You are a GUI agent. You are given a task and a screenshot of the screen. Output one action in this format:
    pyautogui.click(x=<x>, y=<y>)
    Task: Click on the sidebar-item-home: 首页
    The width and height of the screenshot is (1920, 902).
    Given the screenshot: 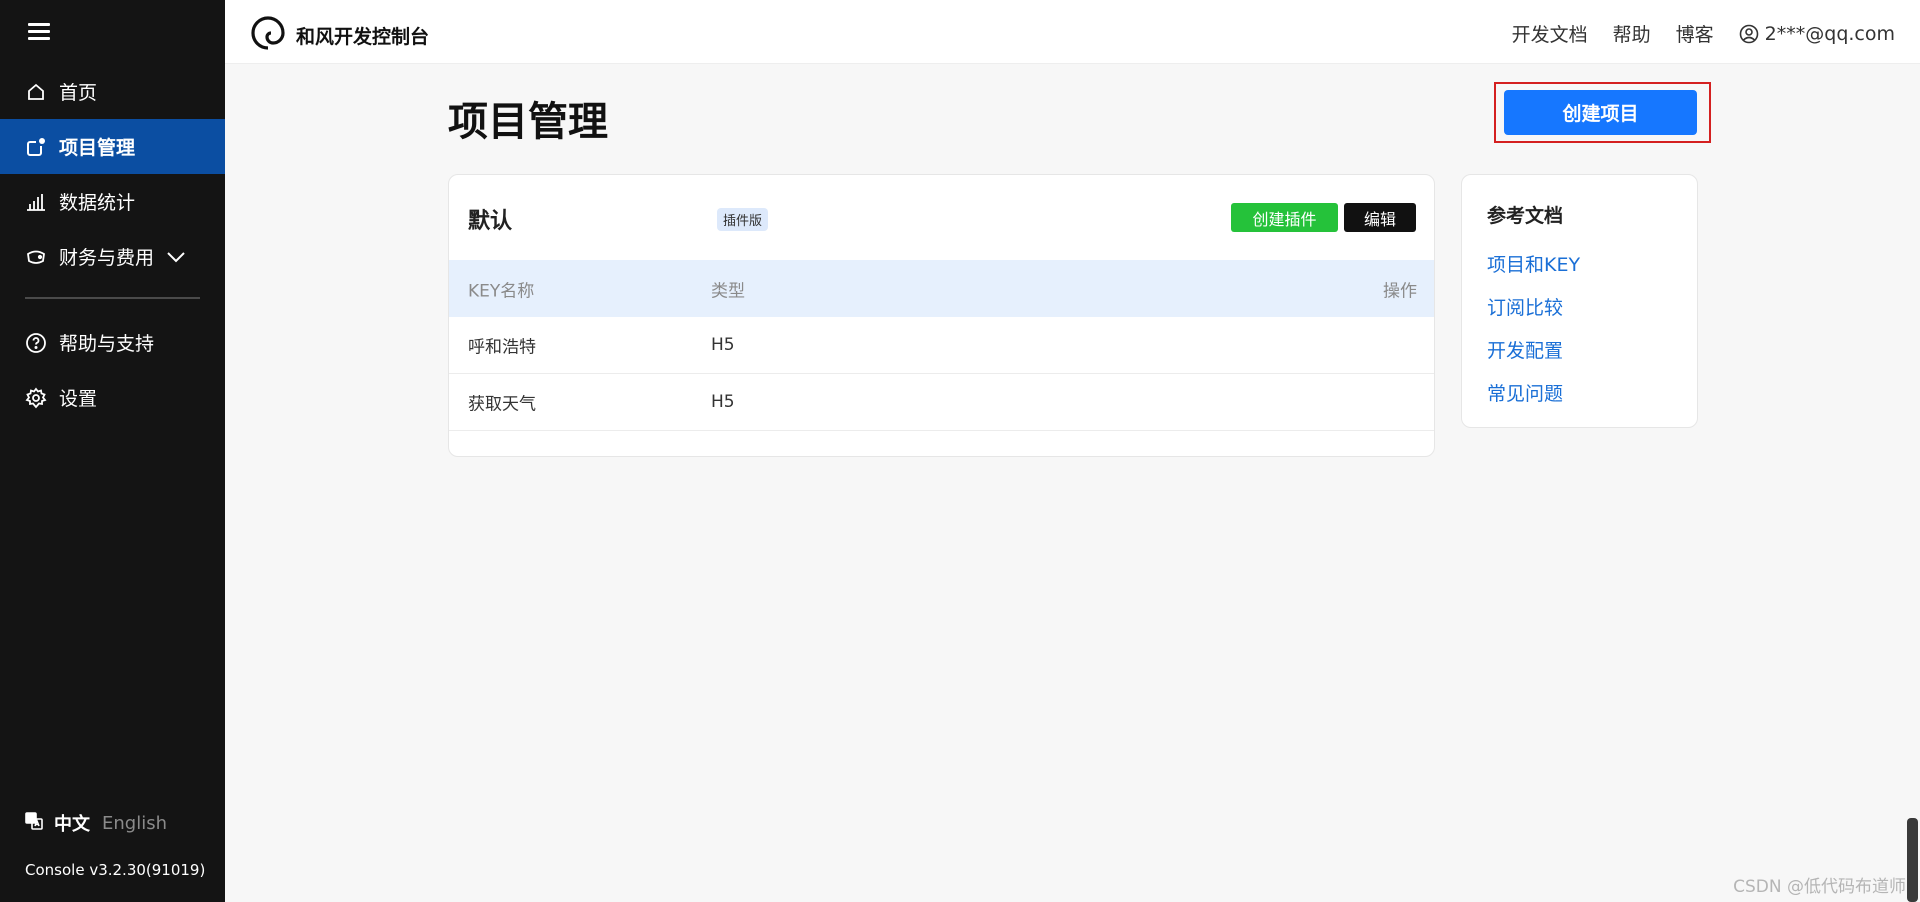 What is the action you would take?
    pyautogui.click(x=112, y=91)
    